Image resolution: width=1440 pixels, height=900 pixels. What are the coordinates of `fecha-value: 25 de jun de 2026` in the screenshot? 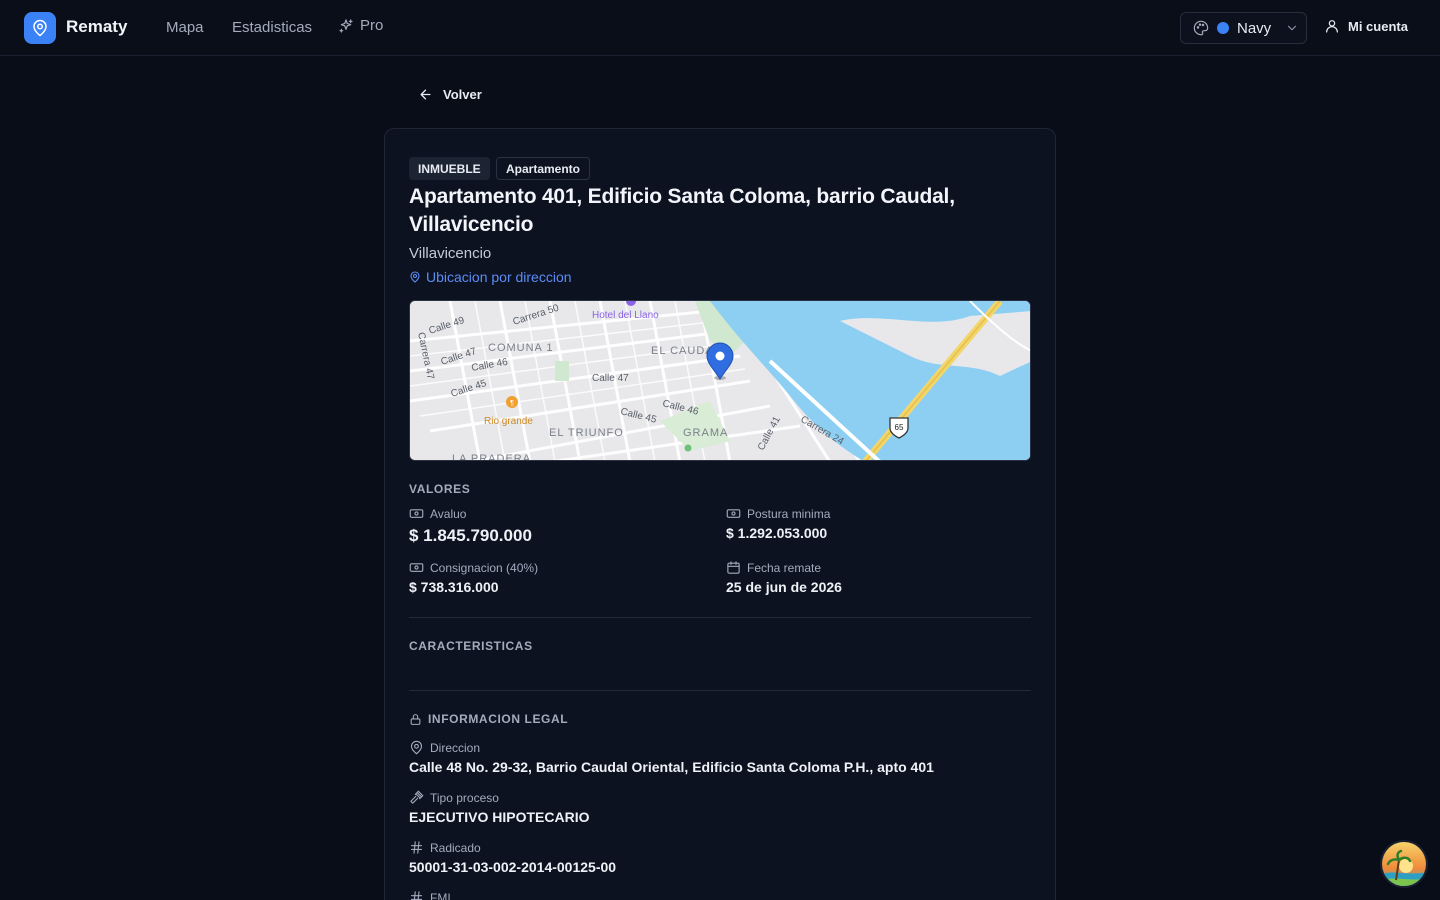 It's located at (784, 587).